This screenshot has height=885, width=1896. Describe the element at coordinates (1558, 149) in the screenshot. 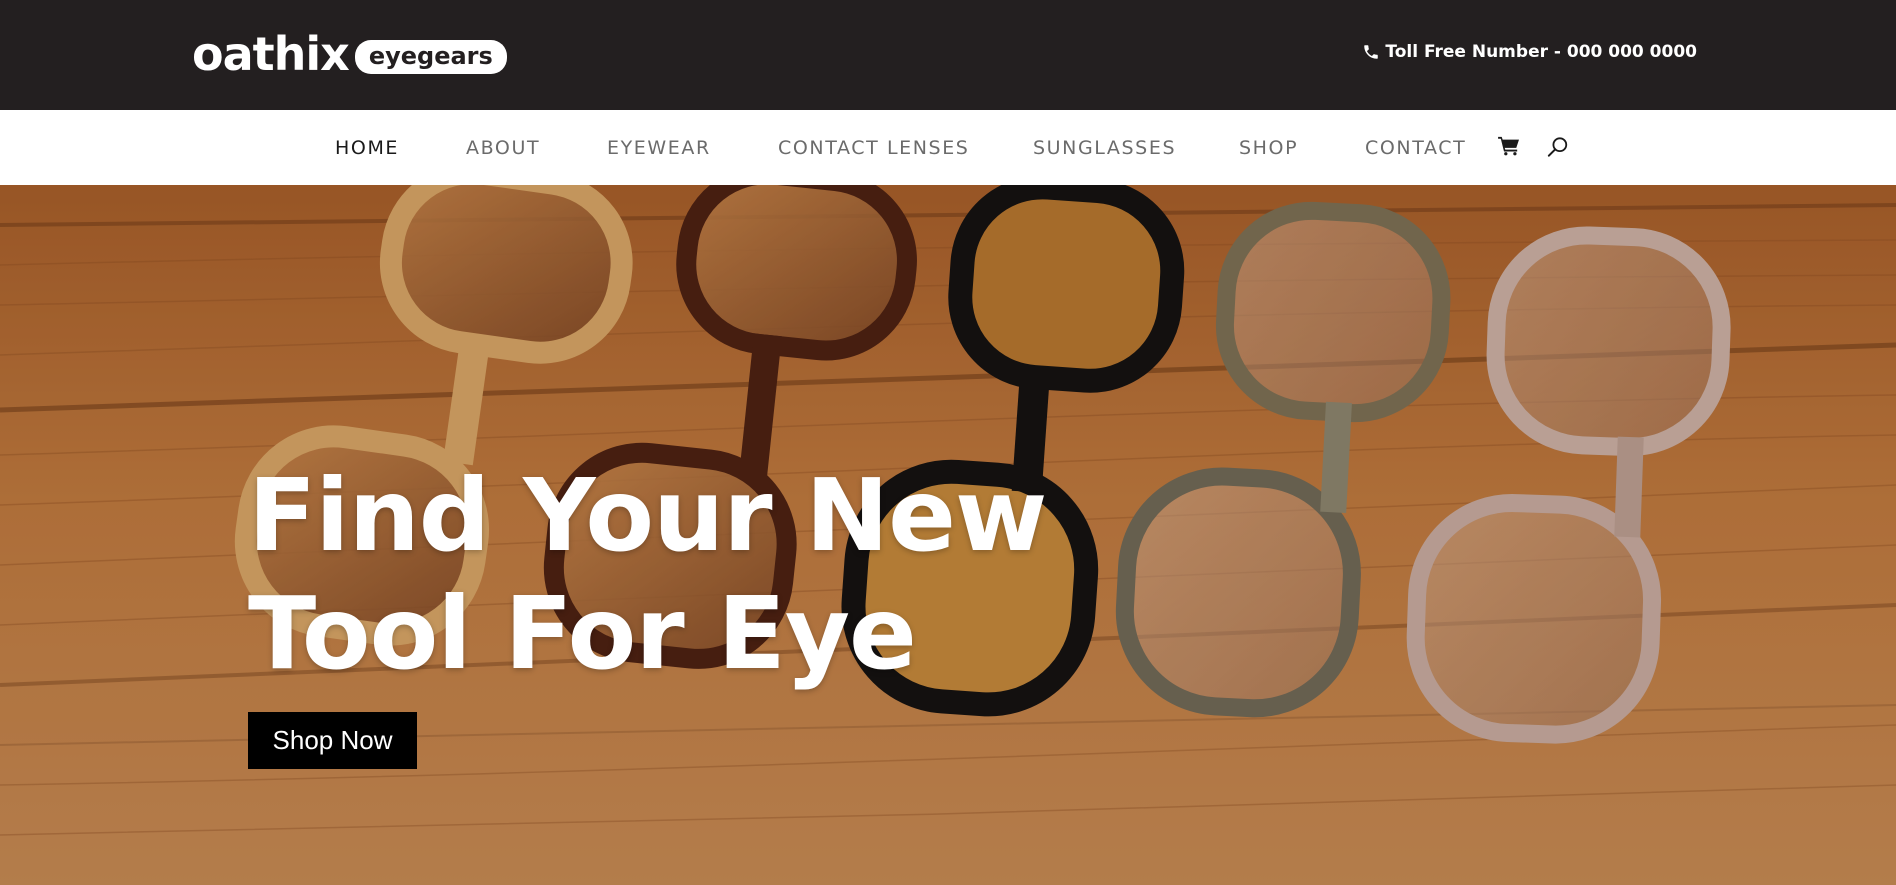

I see `search-icon` at that location.